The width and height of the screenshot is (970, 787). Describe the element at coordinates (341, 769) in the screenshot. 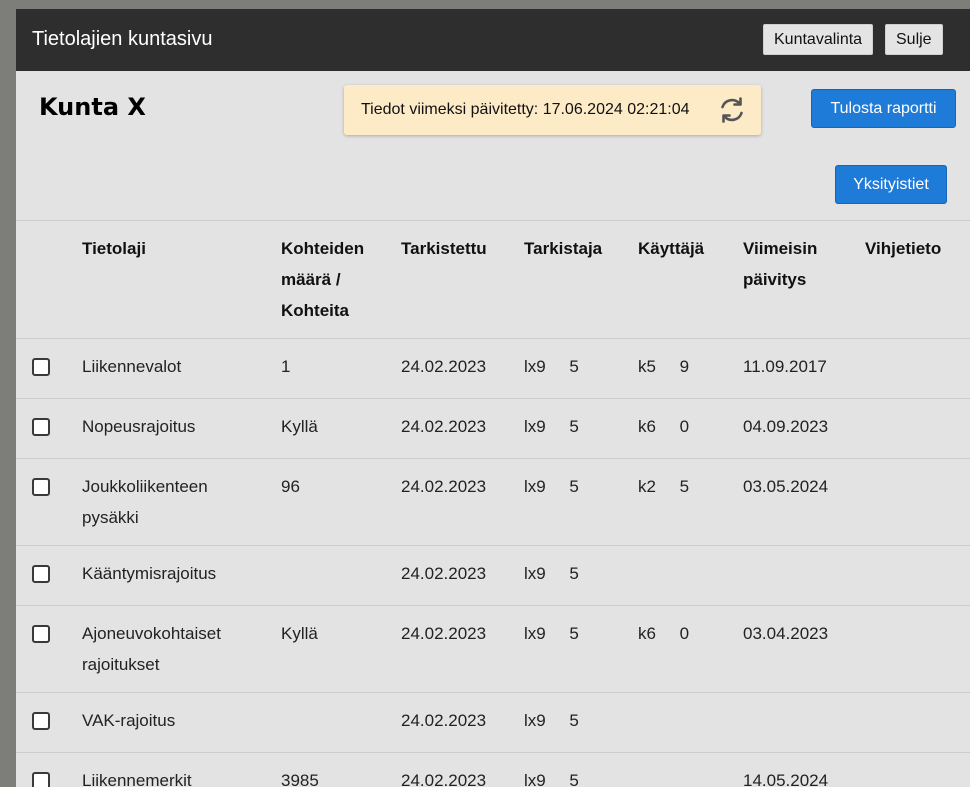

I see `cell-count: 3985` at that location.